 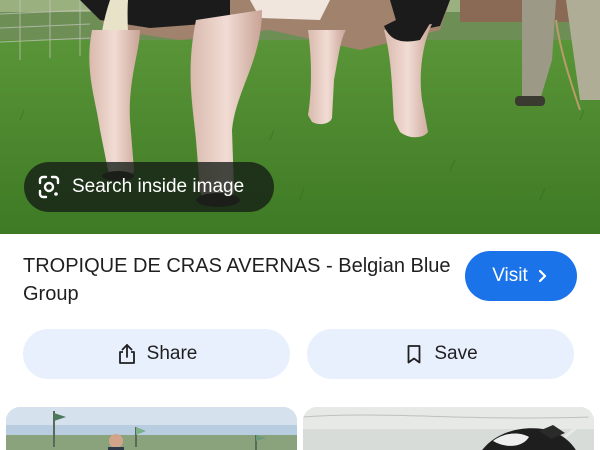 I want to click on share-icon, so click(x=127, y=354).